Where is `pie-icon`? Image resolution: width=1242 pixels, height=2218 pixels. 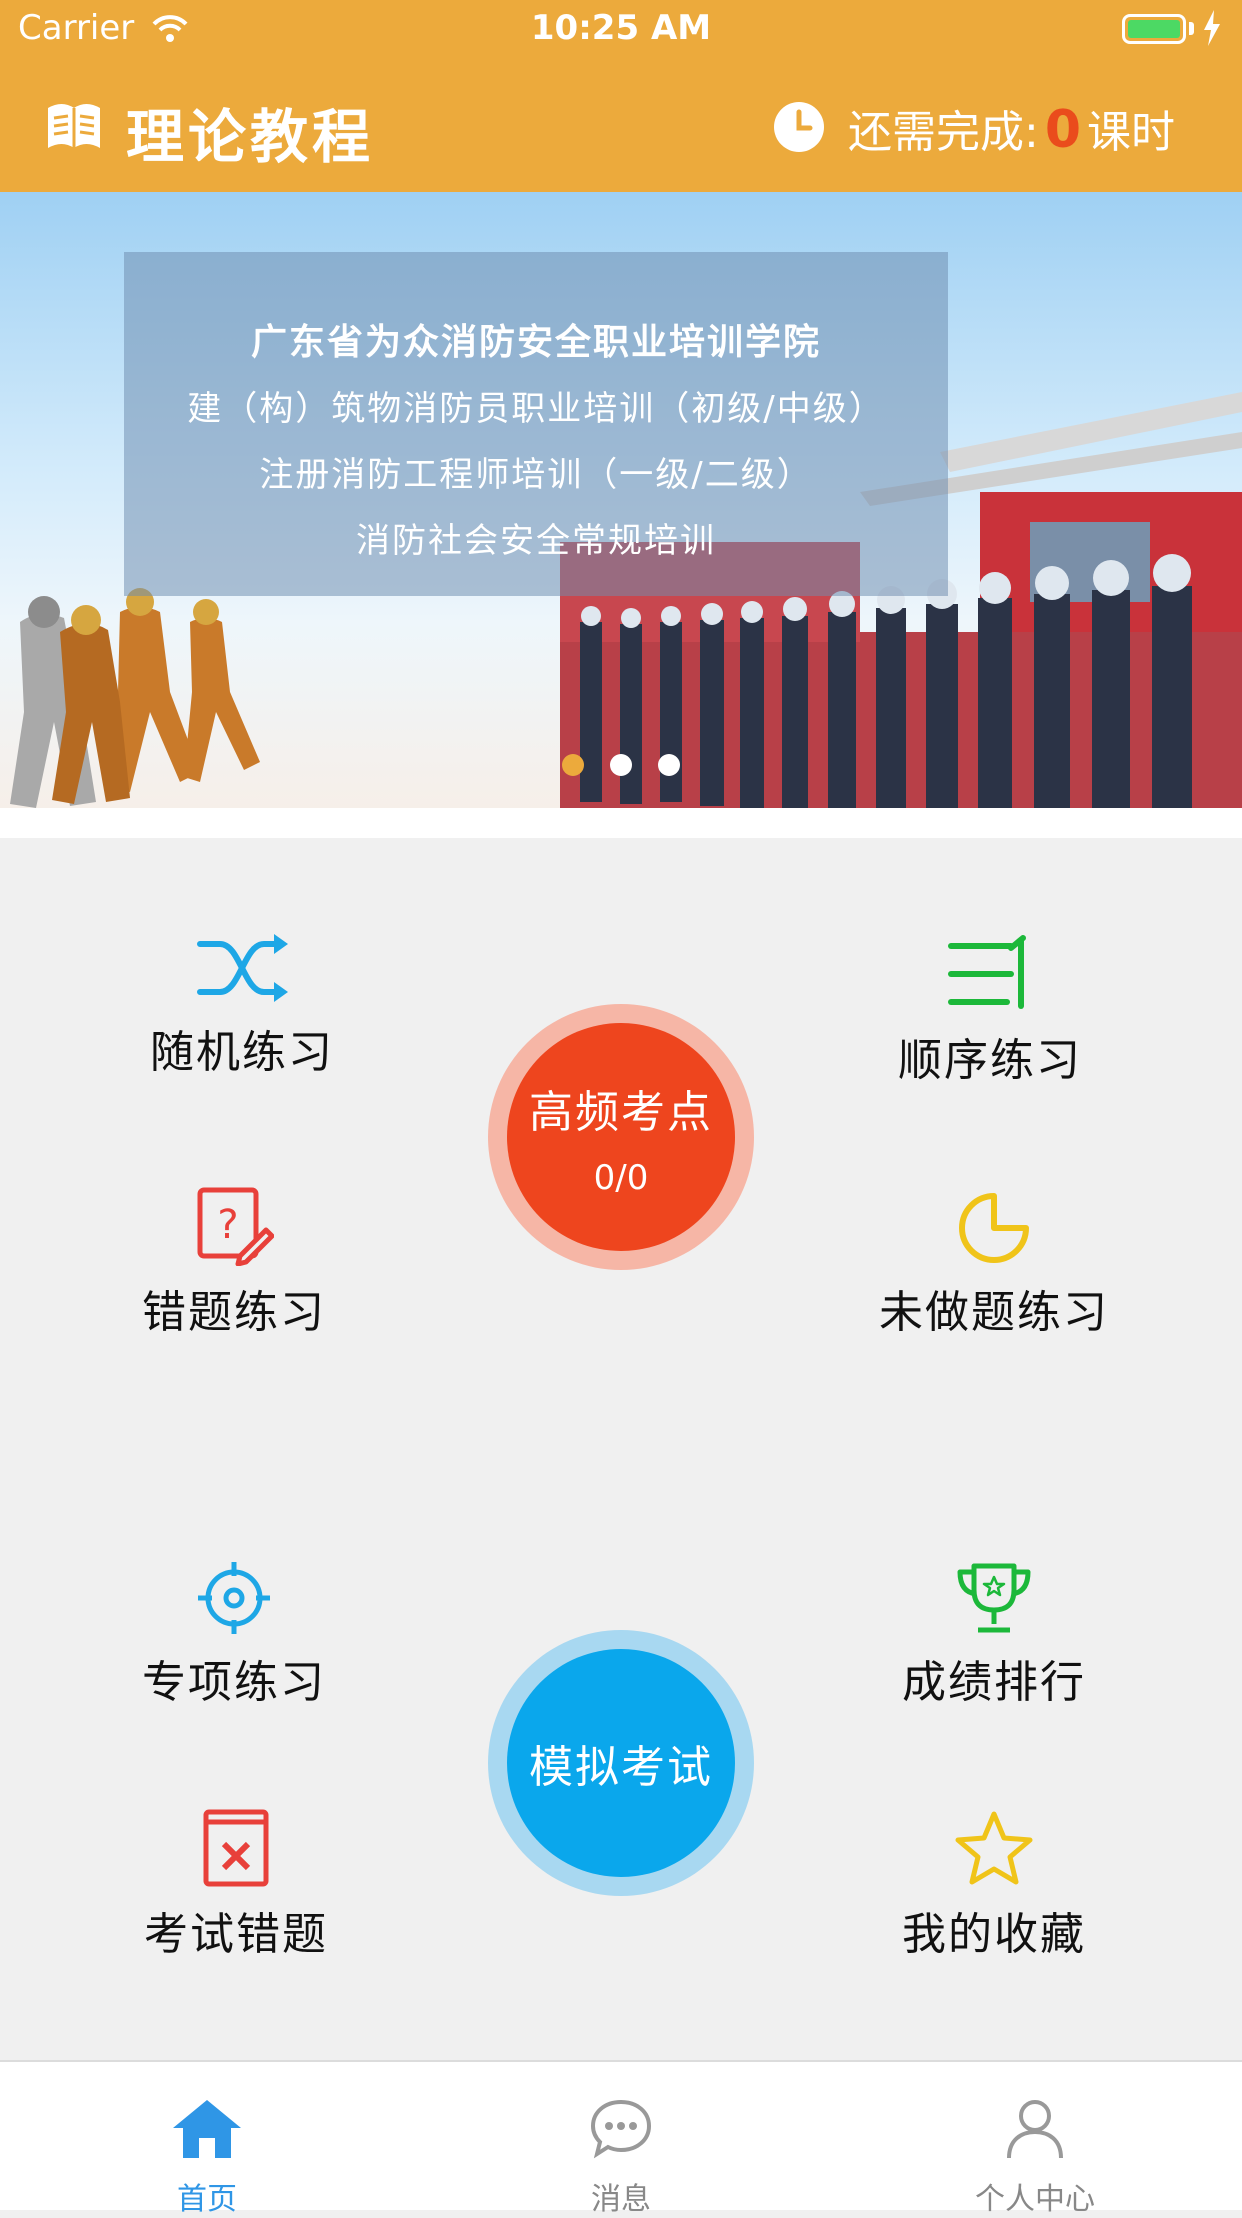 pie-icon is located at coordinates (994, 1228).